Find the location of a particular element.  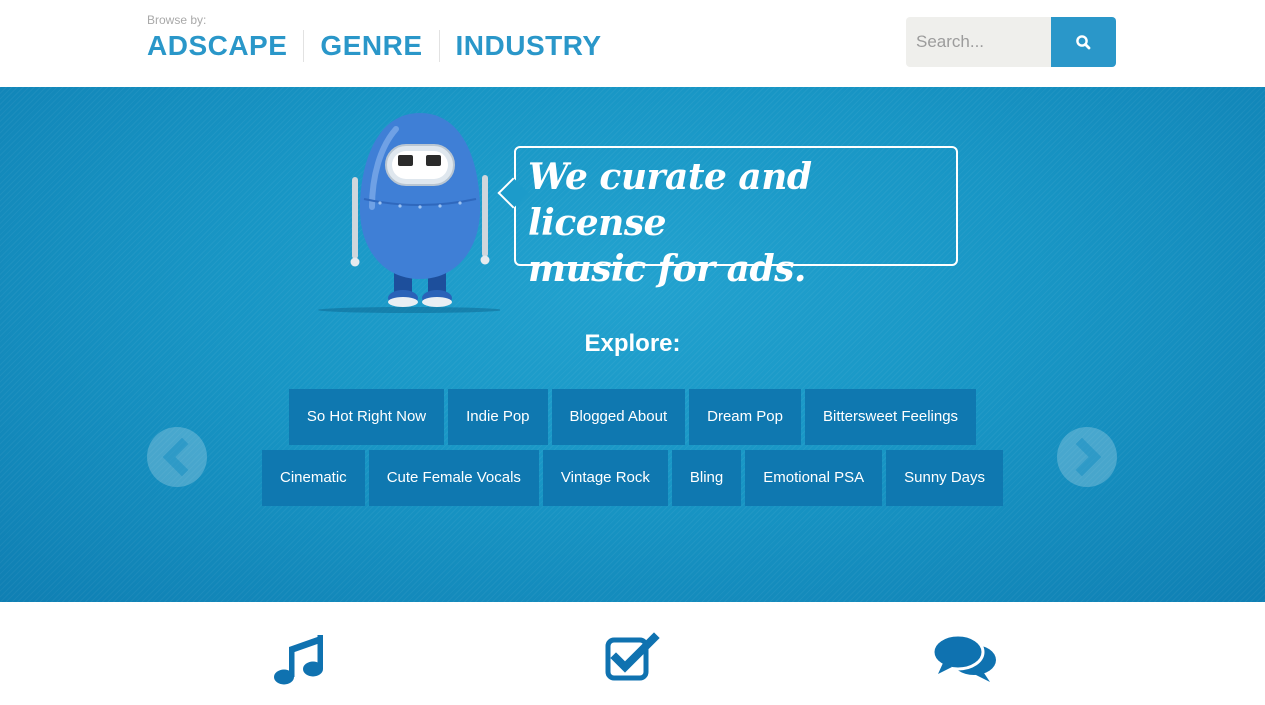

tag-blogged-about: Blogged About is located at coordinates (618, 417).